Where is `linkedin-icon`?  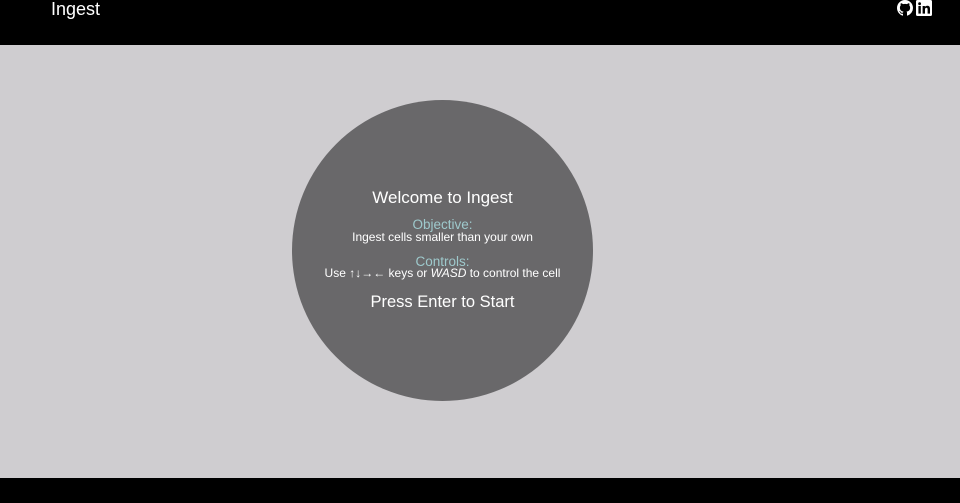 linkedin-icon is located at coordinates (924, 8).